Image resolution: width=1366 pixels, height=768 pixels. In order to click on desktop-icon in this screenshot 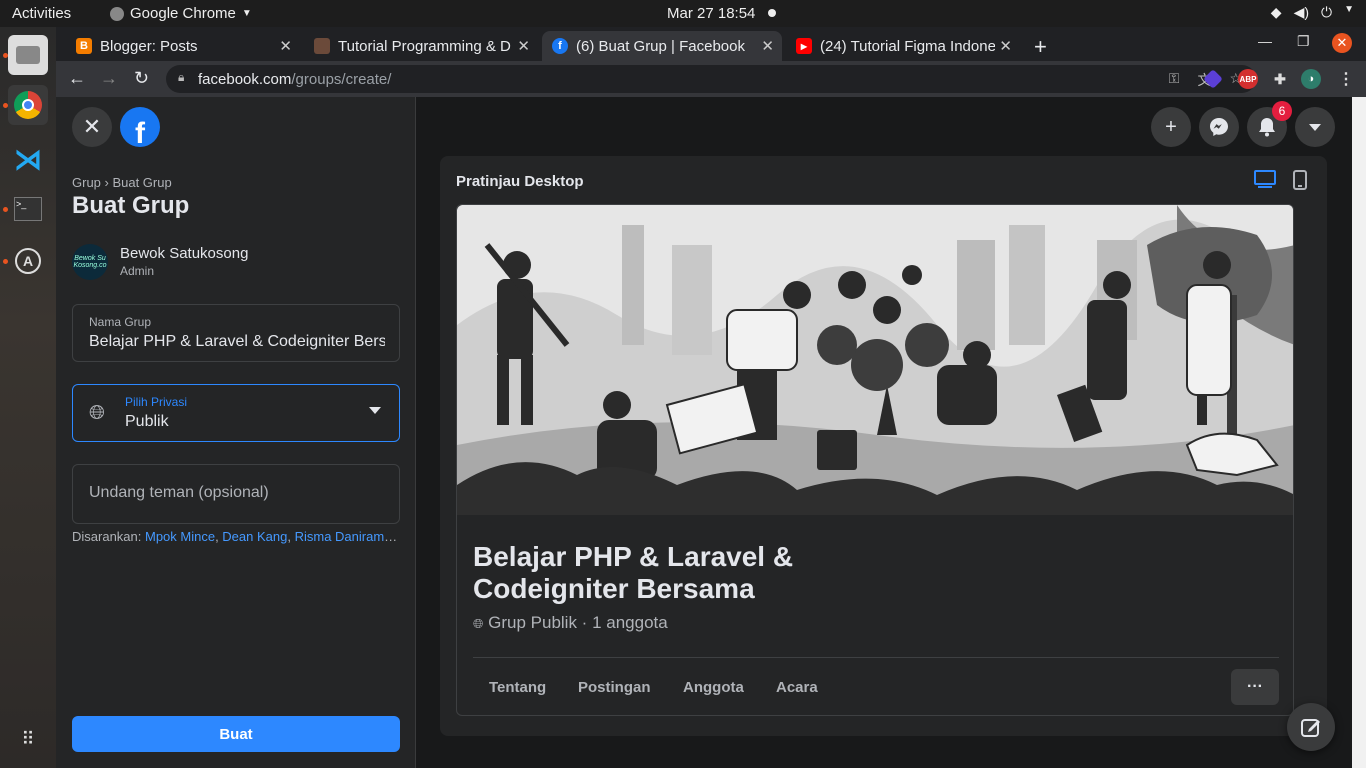, I will do `click(1265, 182)`.